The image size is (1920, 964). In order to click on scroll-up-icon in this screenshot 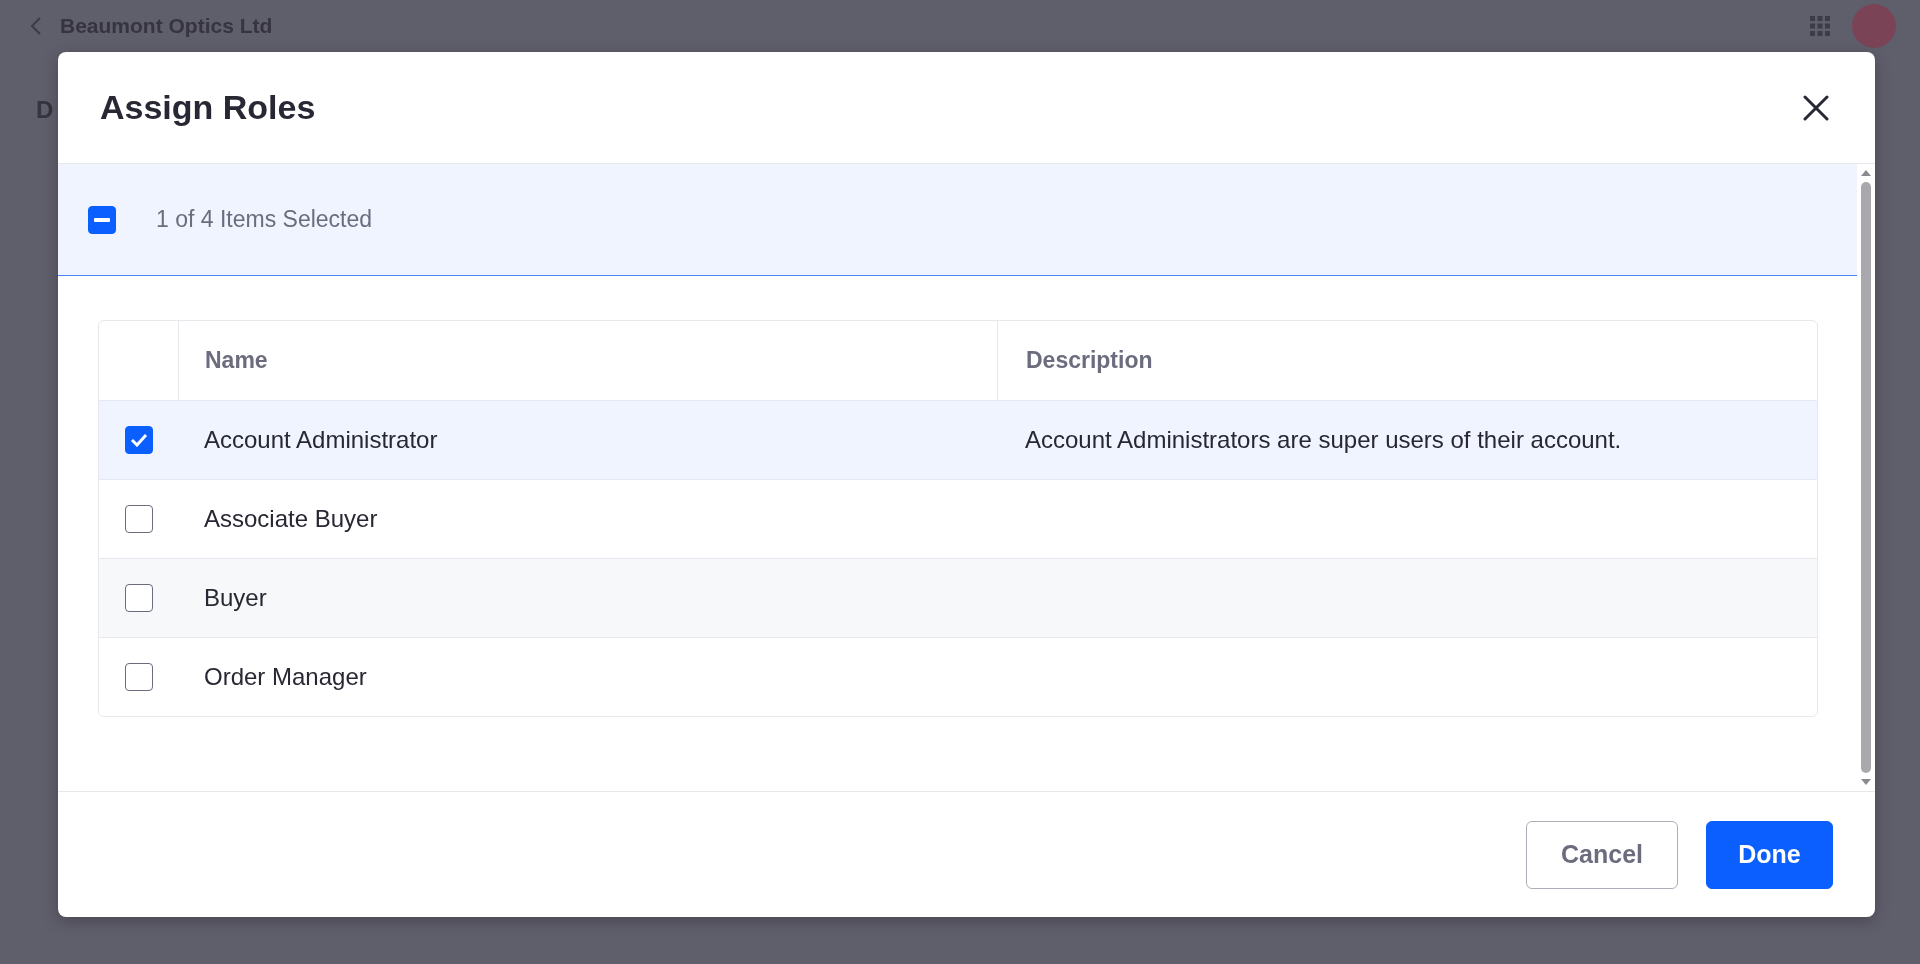, I will do `click(1866, 173)`.